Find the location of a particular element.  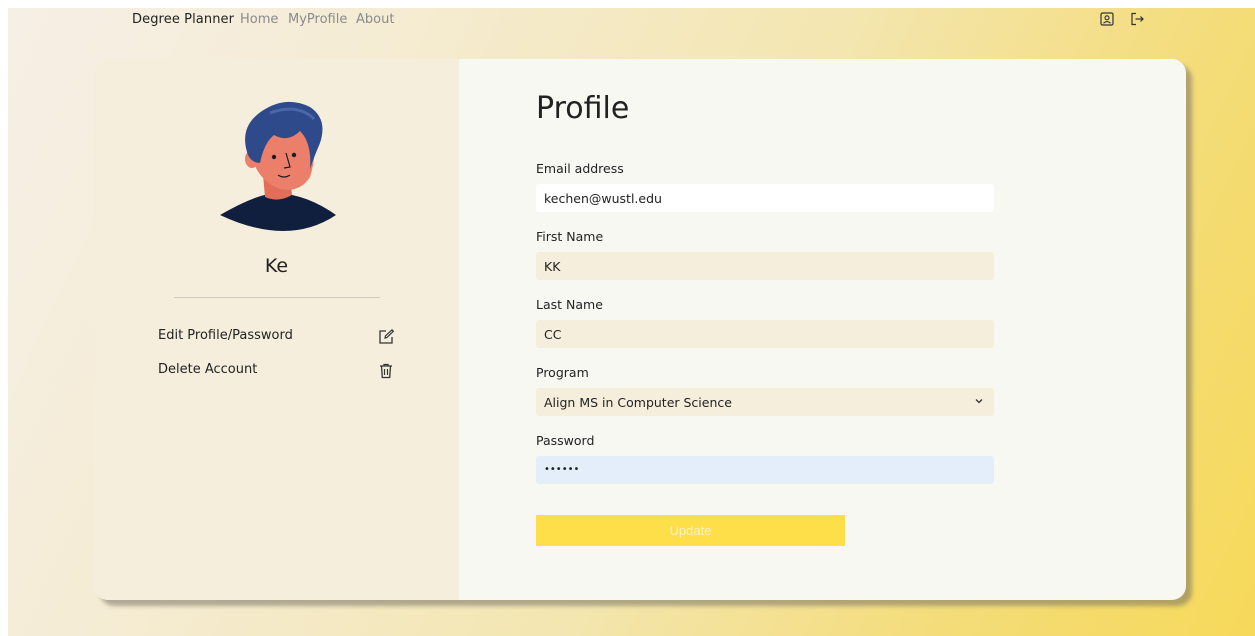

nav-link-myprofile: MyProfile is located at coordinates (317, 19).